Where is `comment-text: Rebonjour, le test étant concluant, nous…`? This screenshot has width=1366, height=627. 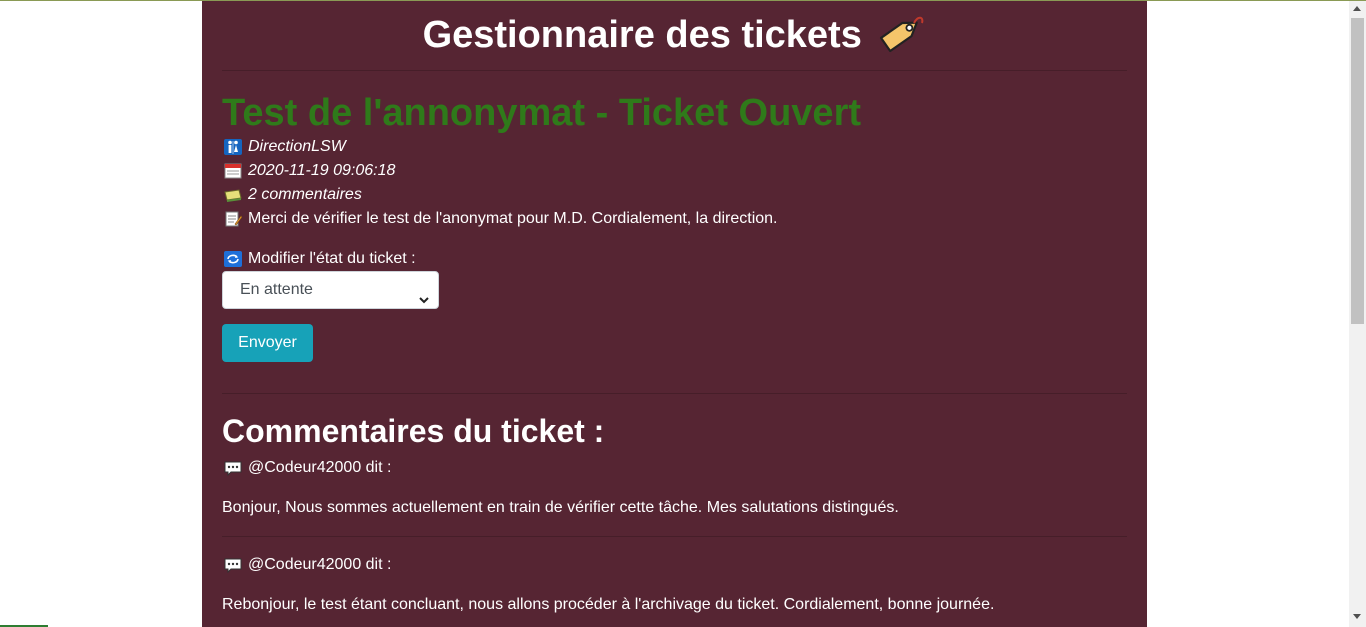 comment-text: Rebonjour, le test étant concluant, nous… is located at coordinates (608, 604).